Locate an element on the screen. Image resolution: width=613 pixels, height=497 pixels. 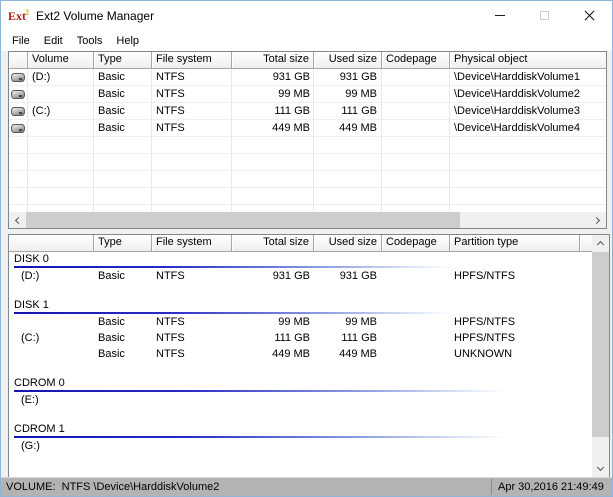
partition-row: (D:) Basic NTFS 931 GB 931 GB HPFS/NTFS is located at coordinates (300, 276).